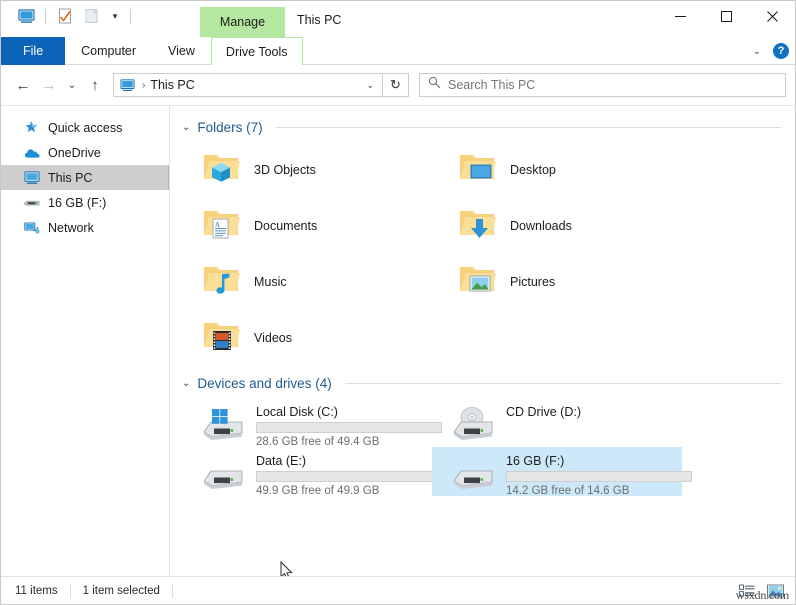  I want to click on list-item: 3D Objects, so click(310, 170).